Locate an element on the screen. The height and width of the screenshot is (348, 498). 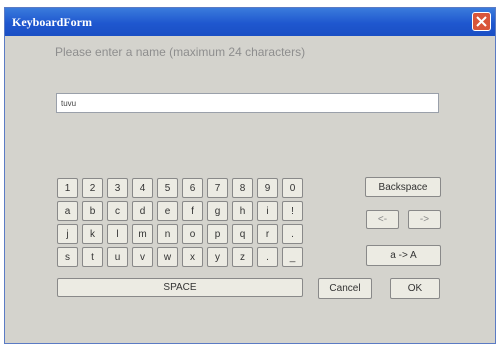
key: s is located at coordinates (67, 257).